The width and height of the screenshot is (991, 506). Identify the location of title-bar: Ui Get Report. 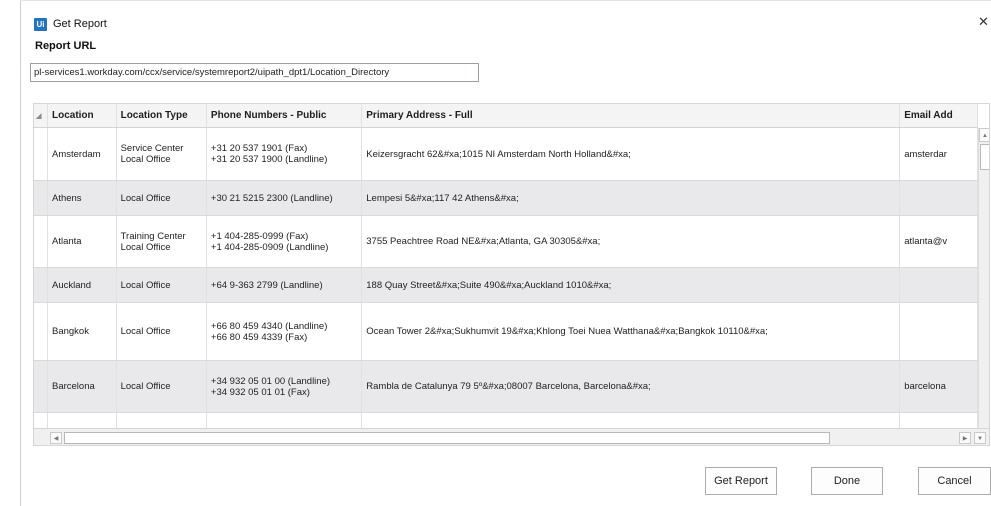
(70, 24).